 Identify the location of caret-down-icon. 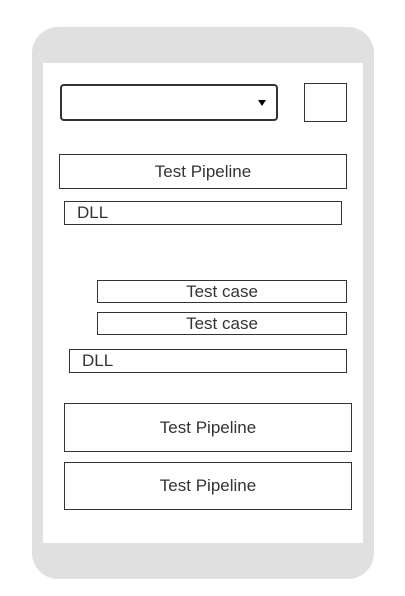
(262, 103).